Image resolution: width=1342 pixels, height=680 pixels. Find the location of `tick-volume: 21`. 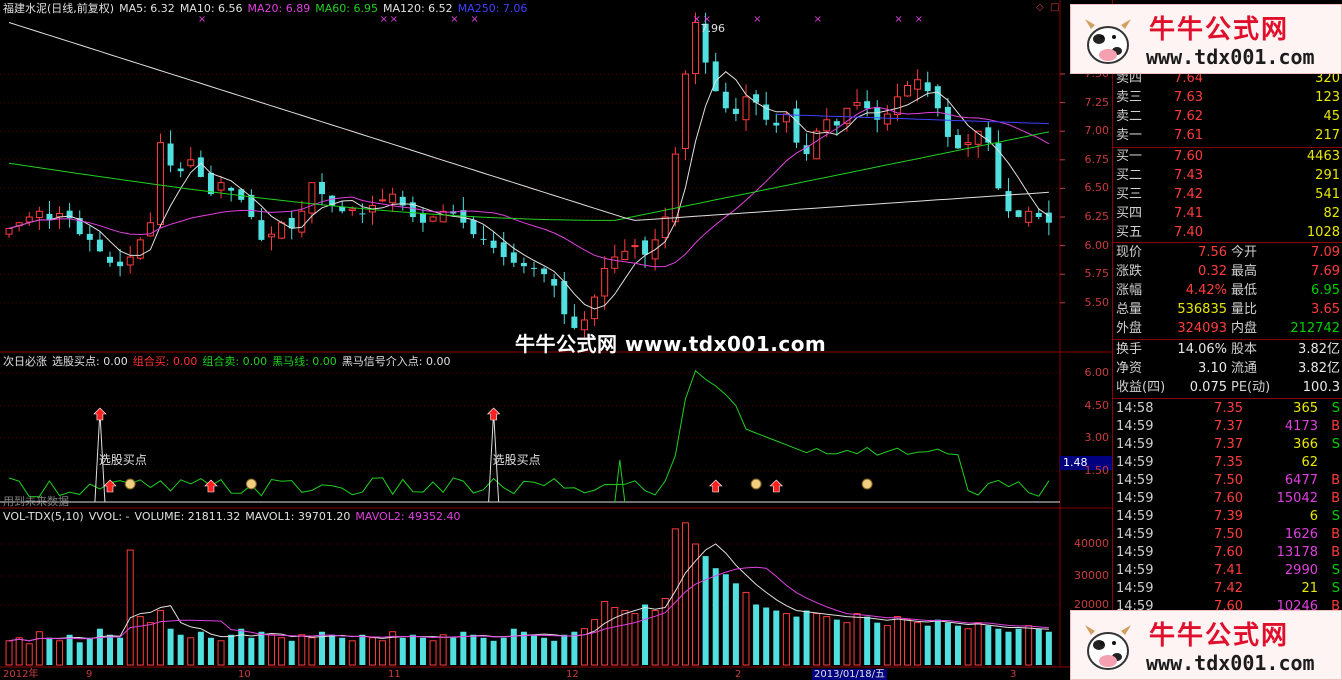

tick-volume: 21 is located at coordinates (1309, 588).